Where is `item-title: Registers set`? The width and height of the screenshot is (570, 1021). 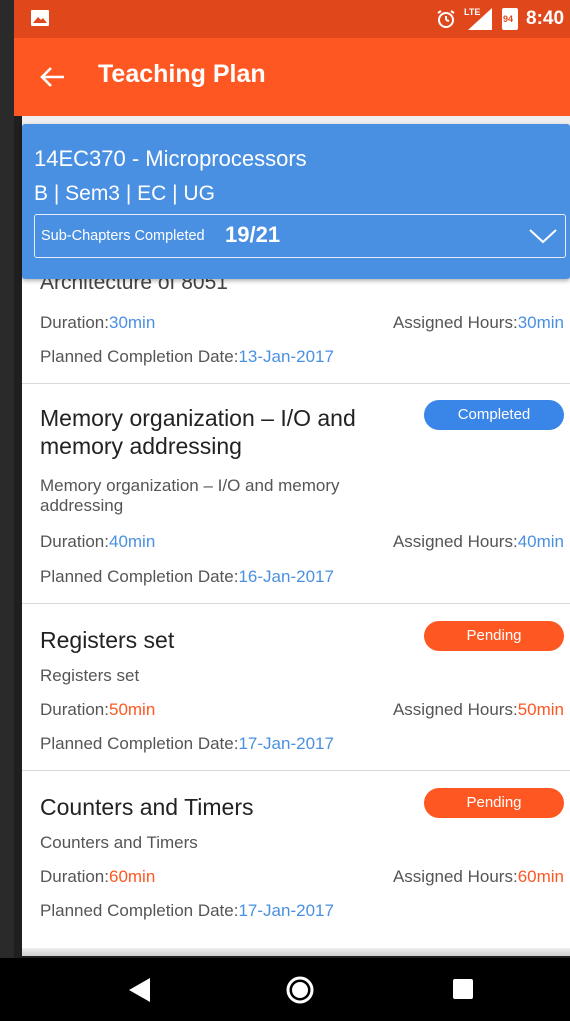 item-title: Registers set is located at coordinates (107, 640).